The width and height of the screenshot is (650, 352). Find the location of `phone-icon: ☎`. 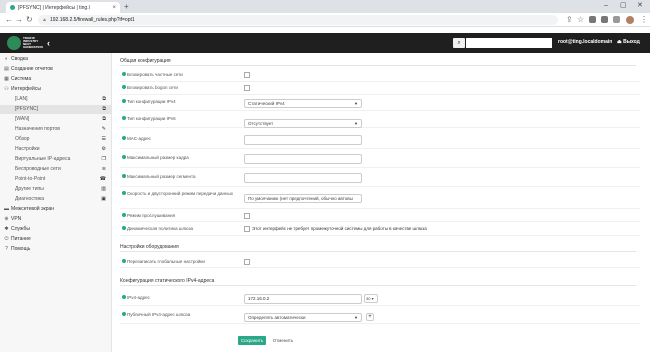

phone-icon: ☎ is located at coordinates (102, 179).